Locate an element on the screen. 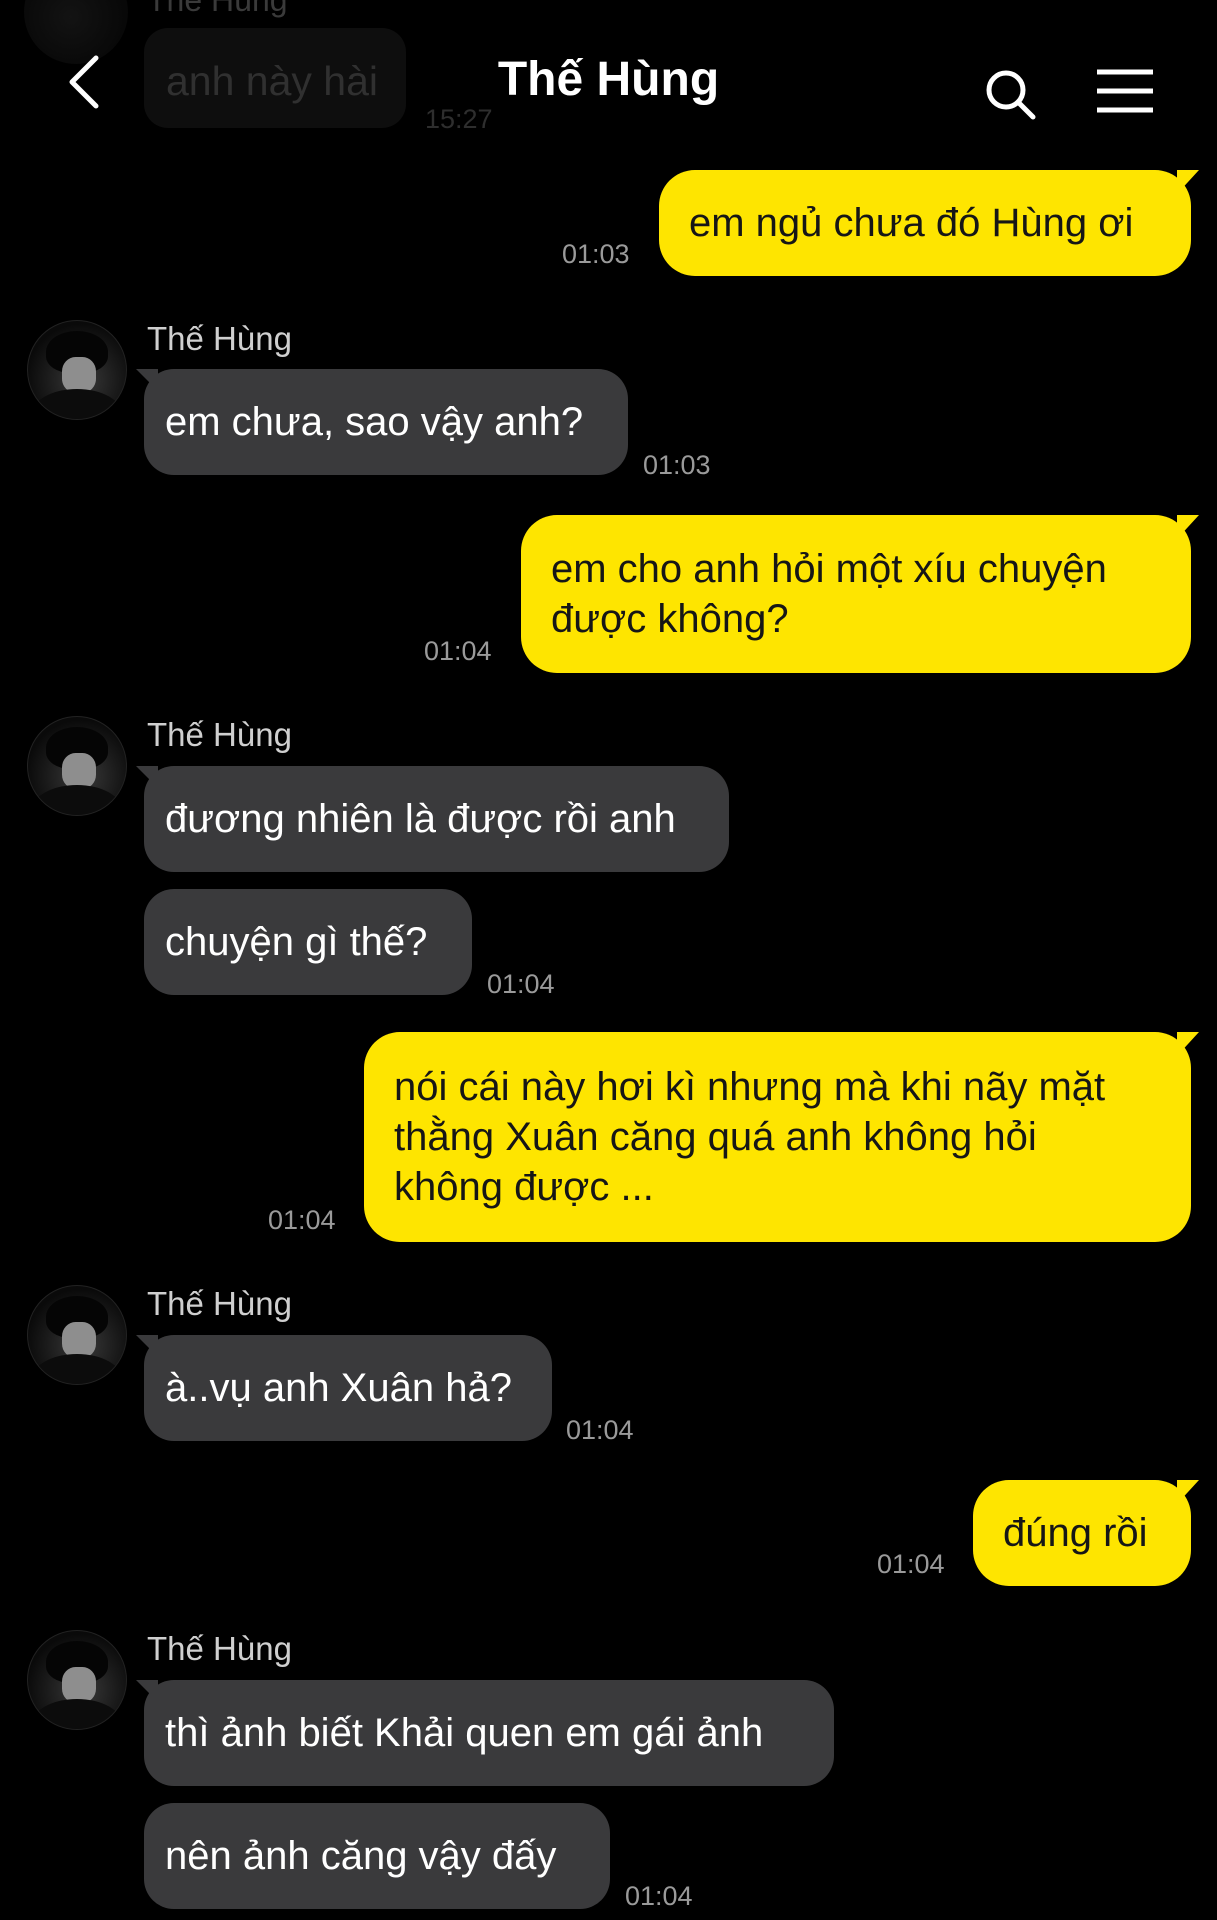 This screenshot has height=1920, width=1217. outgoing-message: em ngủ chưa đó Hùng ơi is located at coordinates (929, 223).